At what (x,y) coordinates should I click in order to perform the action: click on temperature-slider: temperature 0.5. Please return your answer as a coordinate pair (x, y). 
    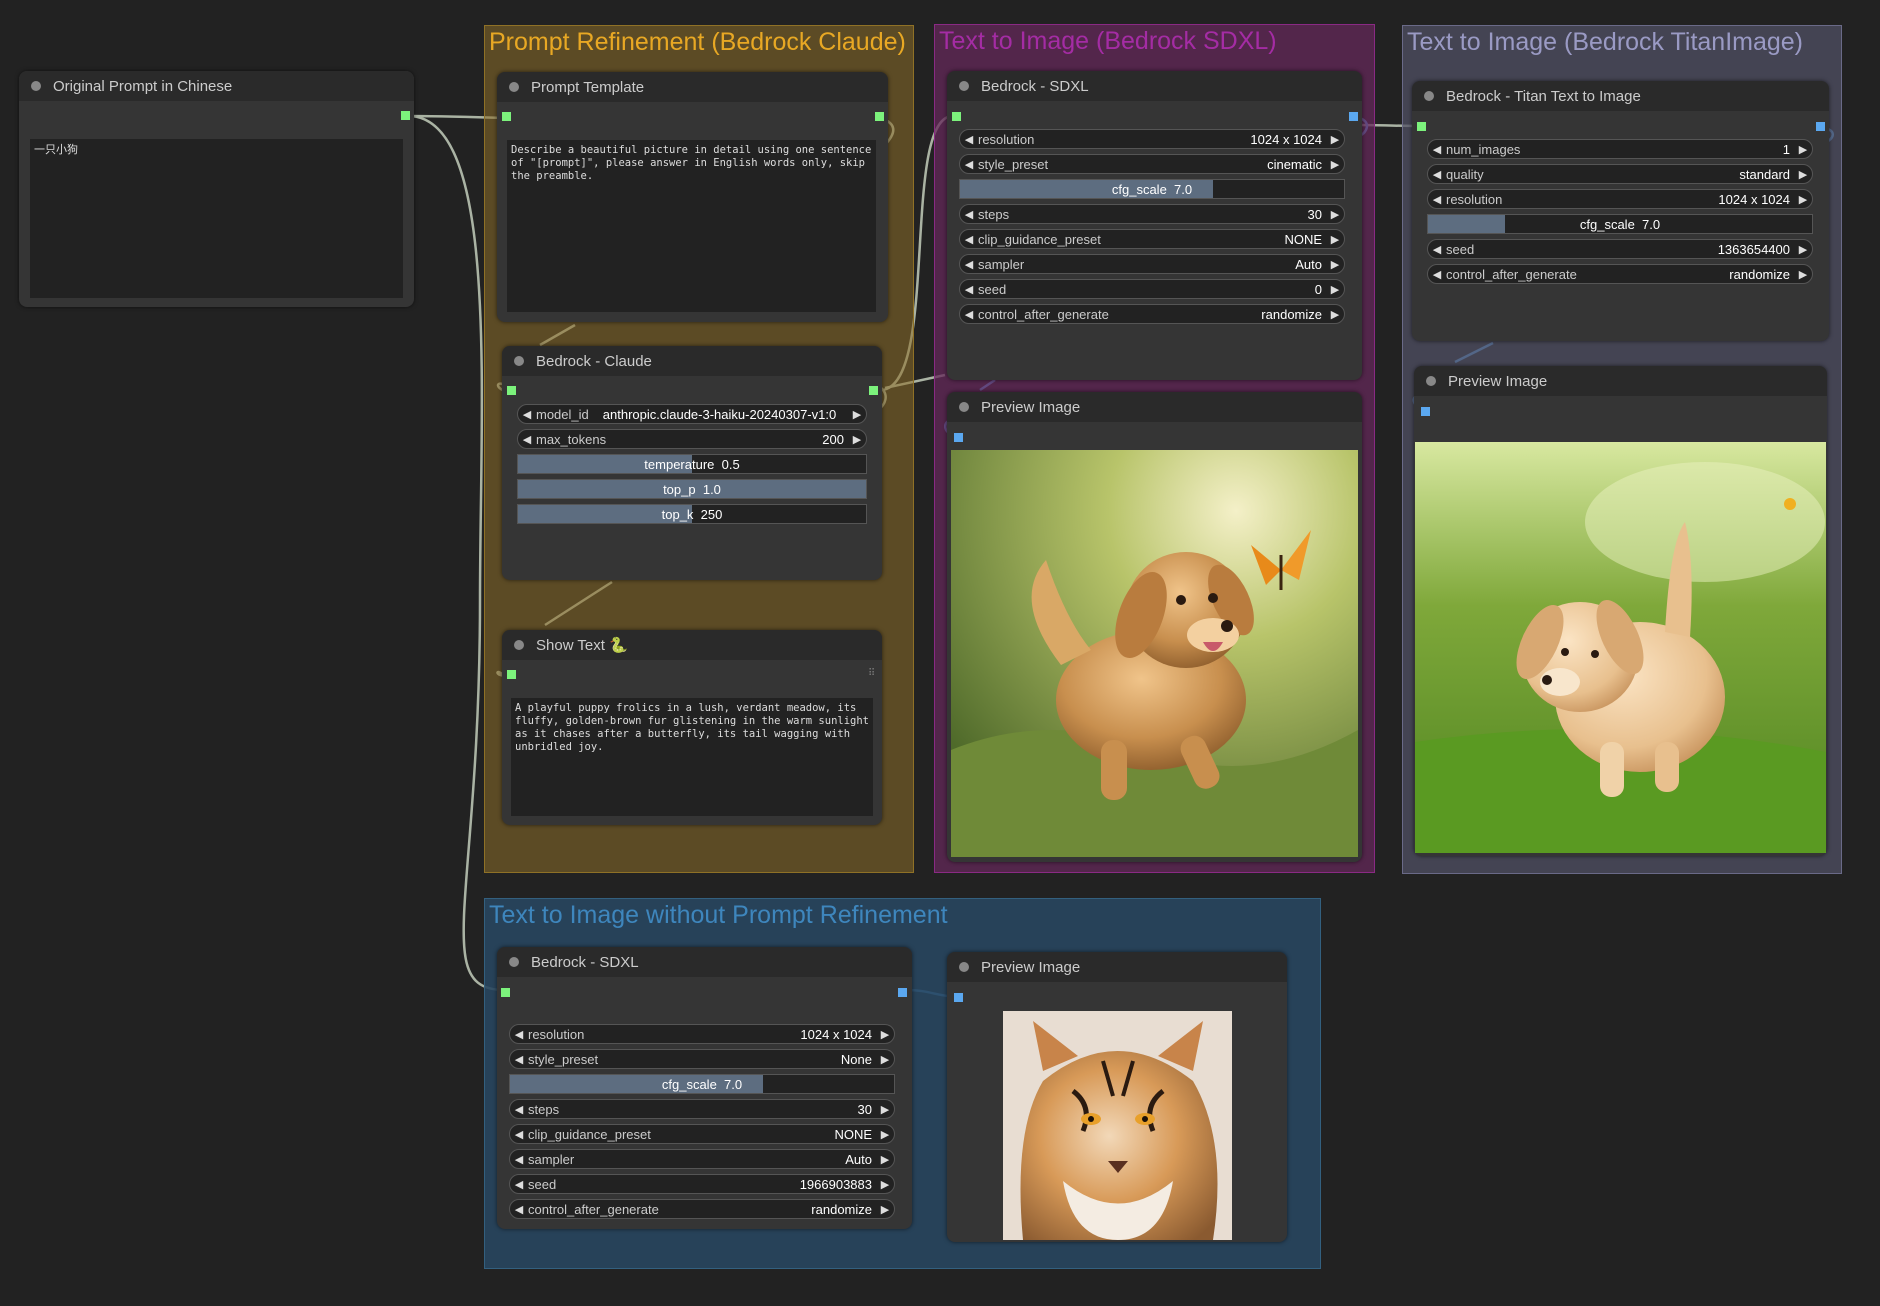
    Looking at the image, I should click on (692, 464).